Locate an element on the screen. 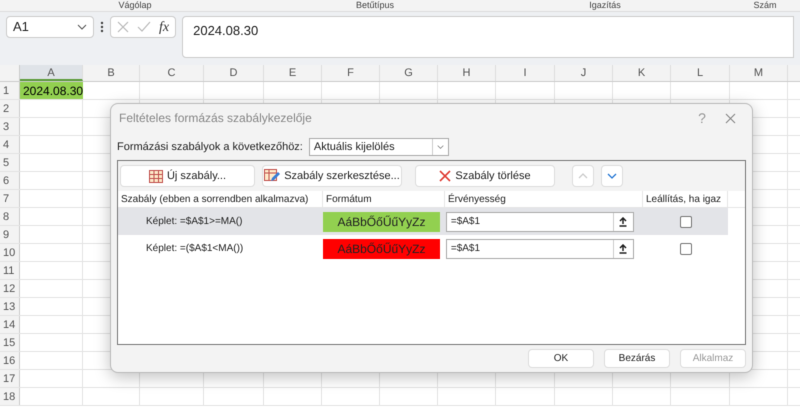 The image size is (800, 409). column-header: L is located at coordinates (700, 73).